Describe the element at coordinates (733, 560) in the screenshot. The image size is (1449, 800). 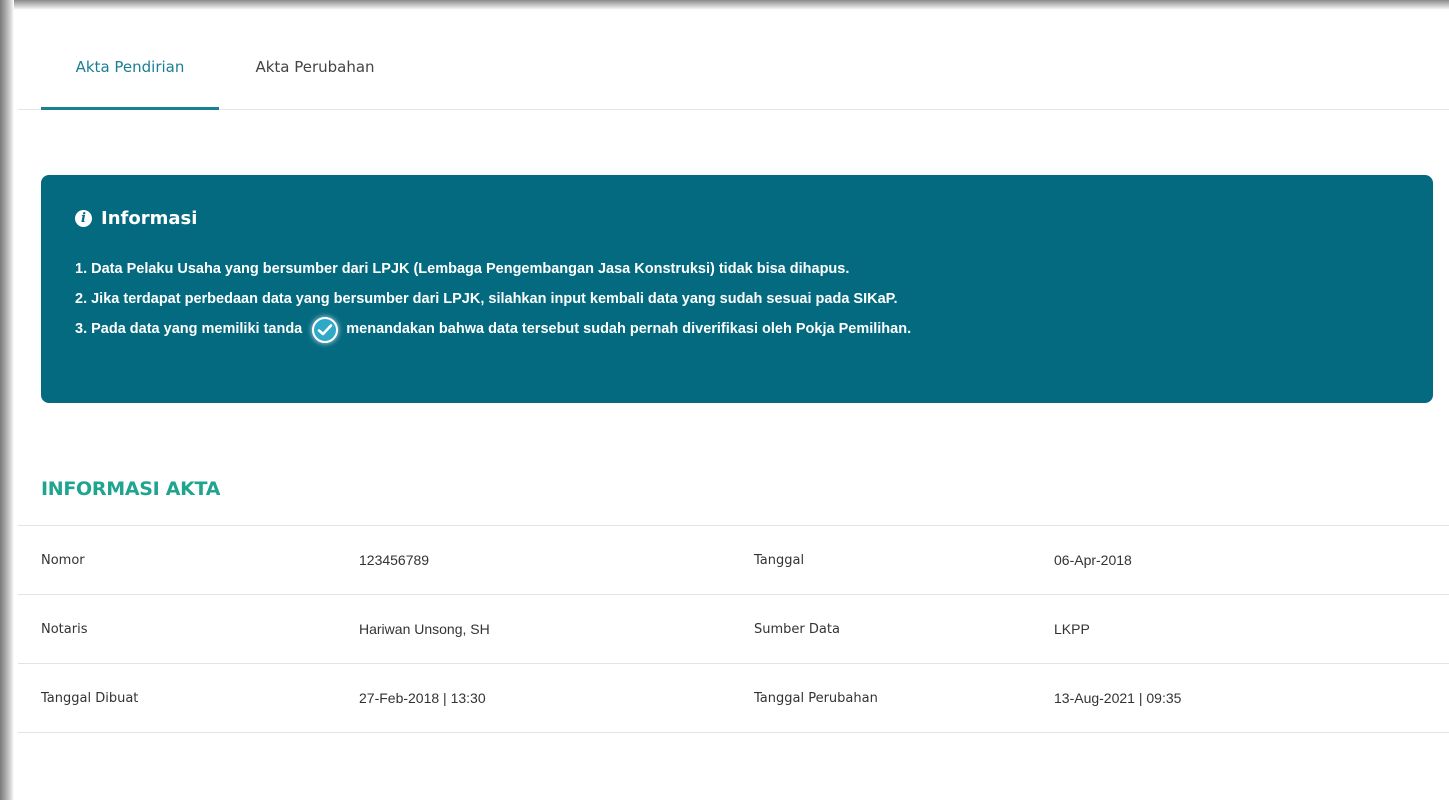
I see `table-row: Nomor 123456789 Tanggal 06-Apr-2018` at that location.